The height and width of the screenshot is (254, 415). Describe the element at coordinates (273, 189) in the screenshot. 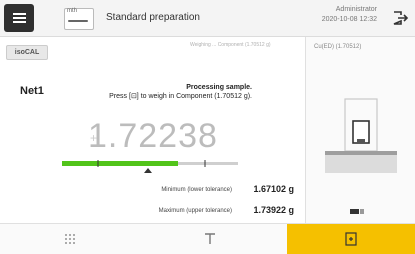

I see `tolerance-min-value: 1.67102 g` at that location.